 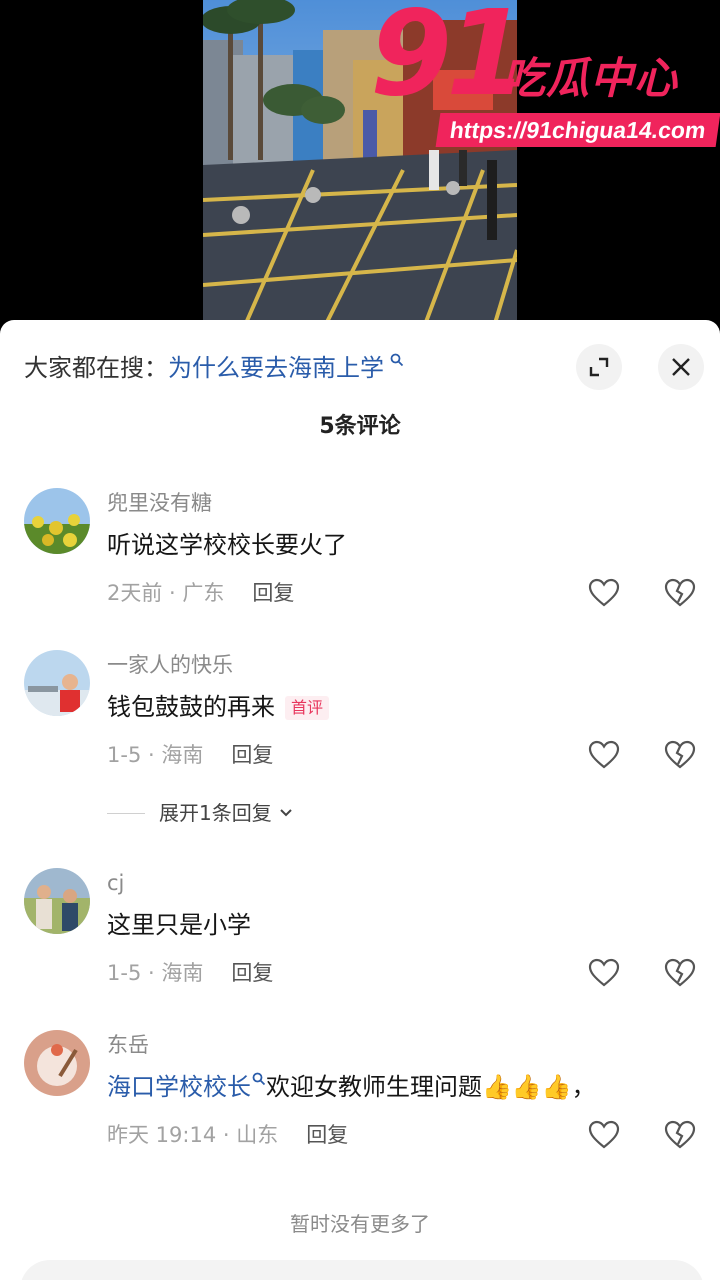 I want to click on comment-count: 5条评论, so click(x=360, y=426).